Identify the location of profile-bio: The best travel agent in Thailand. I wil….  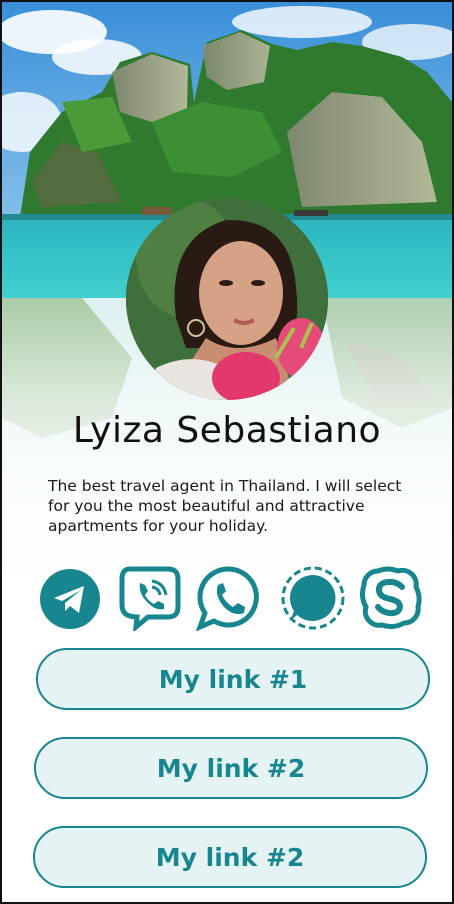
(225, 506).